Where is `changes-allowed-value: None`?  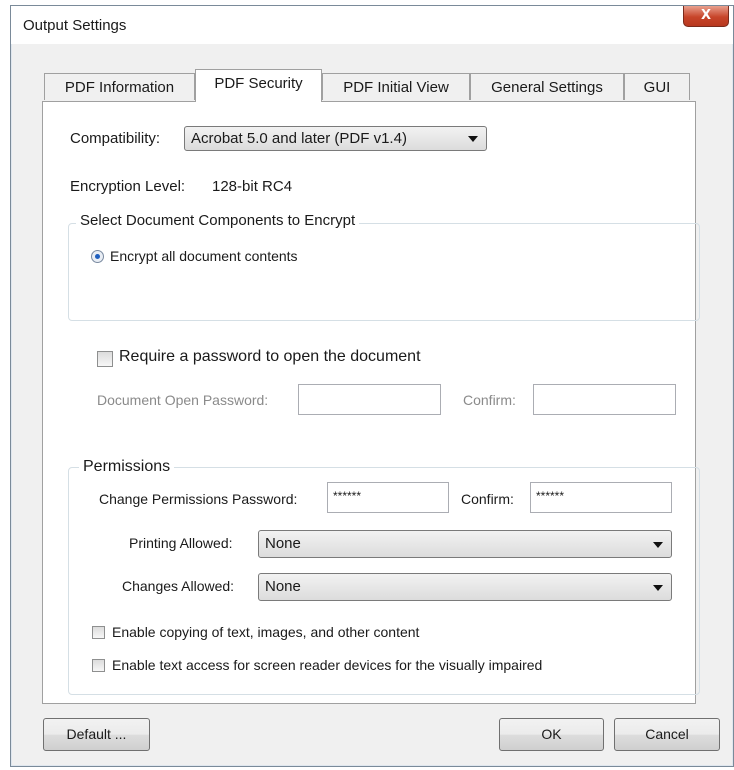 changes-allowed-value: None is located at coordinates (283, 586).